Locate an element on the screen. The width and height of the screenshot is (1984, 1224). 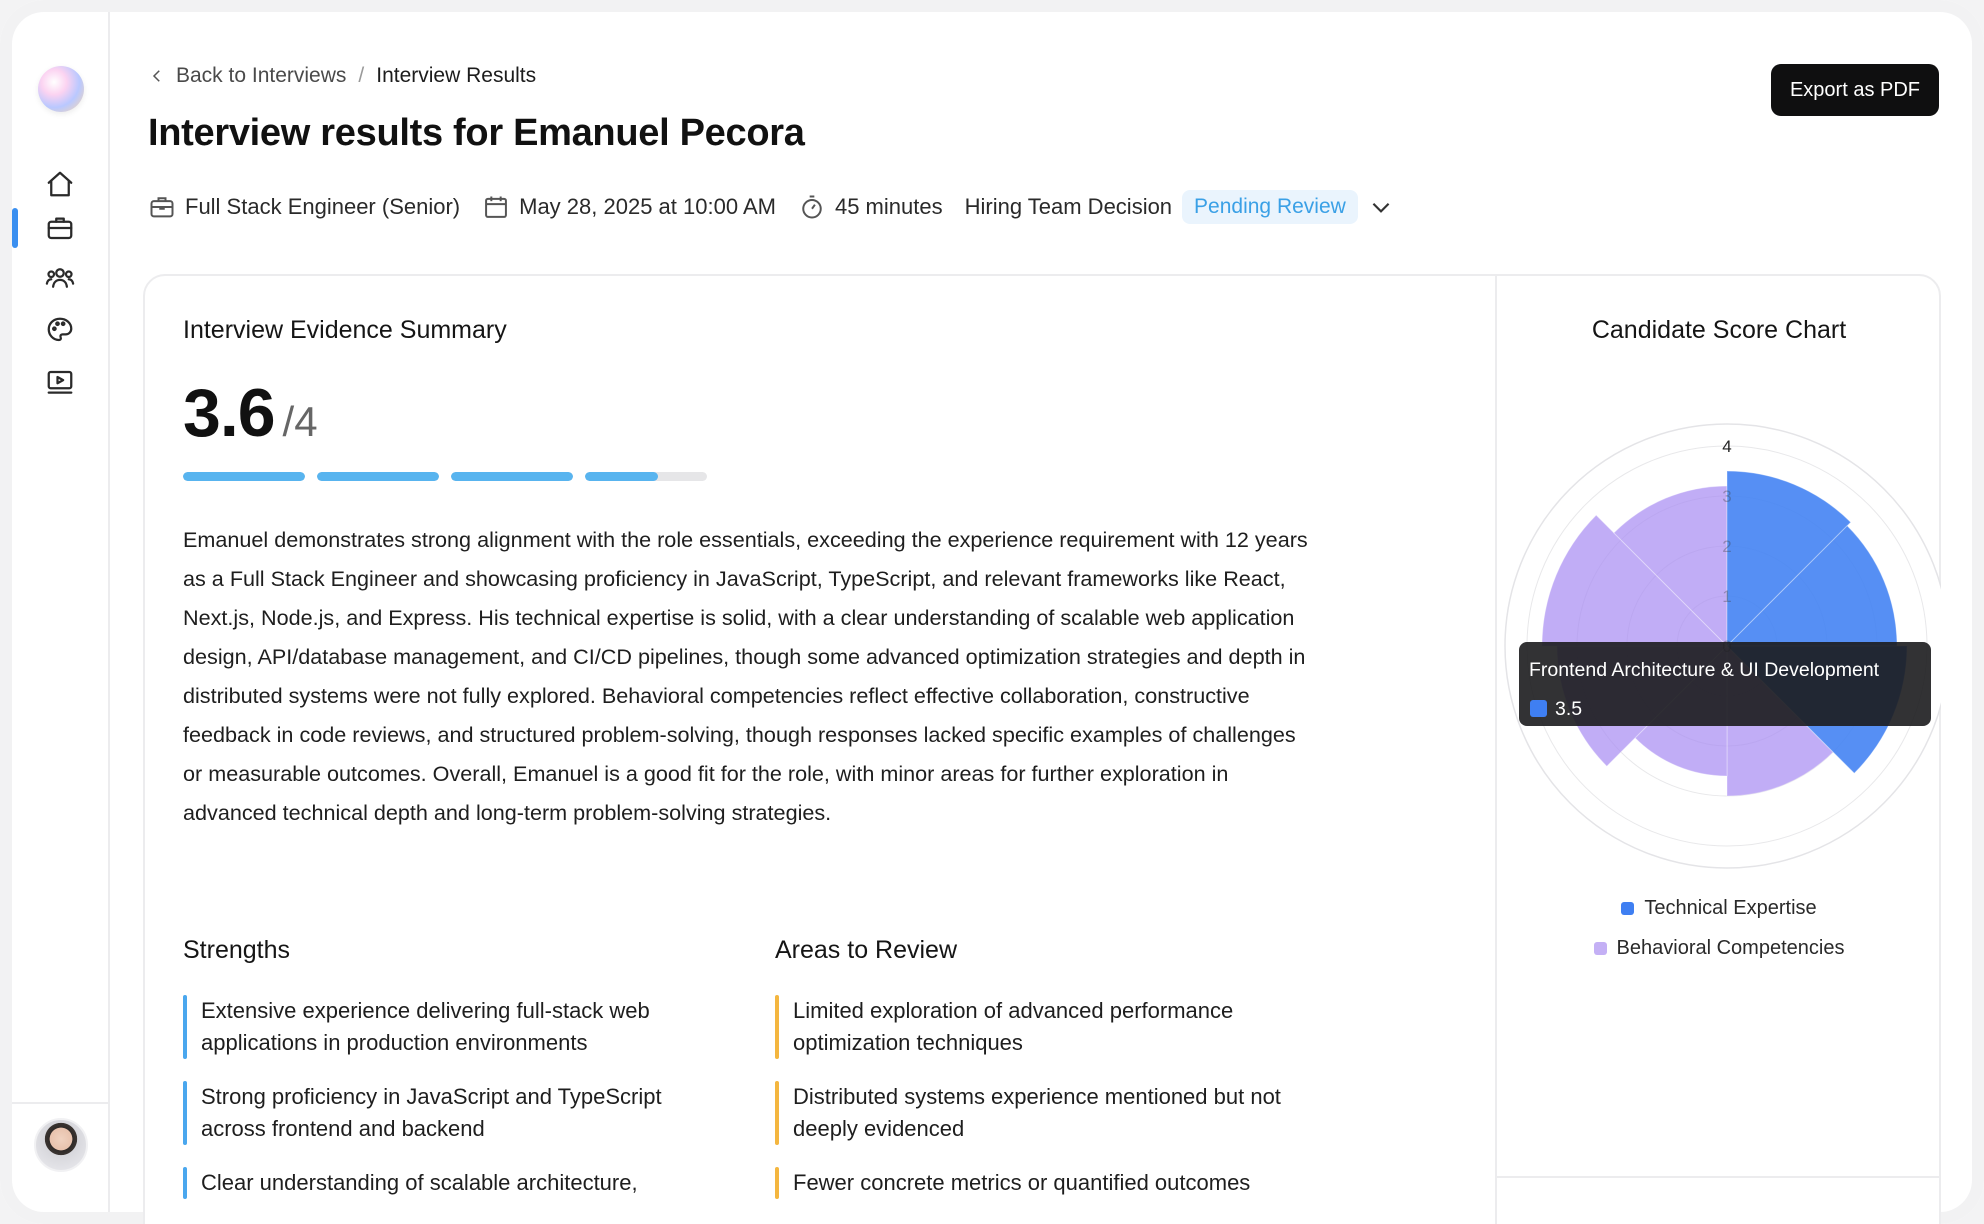
home-icon is located at coordinates (60, 184).